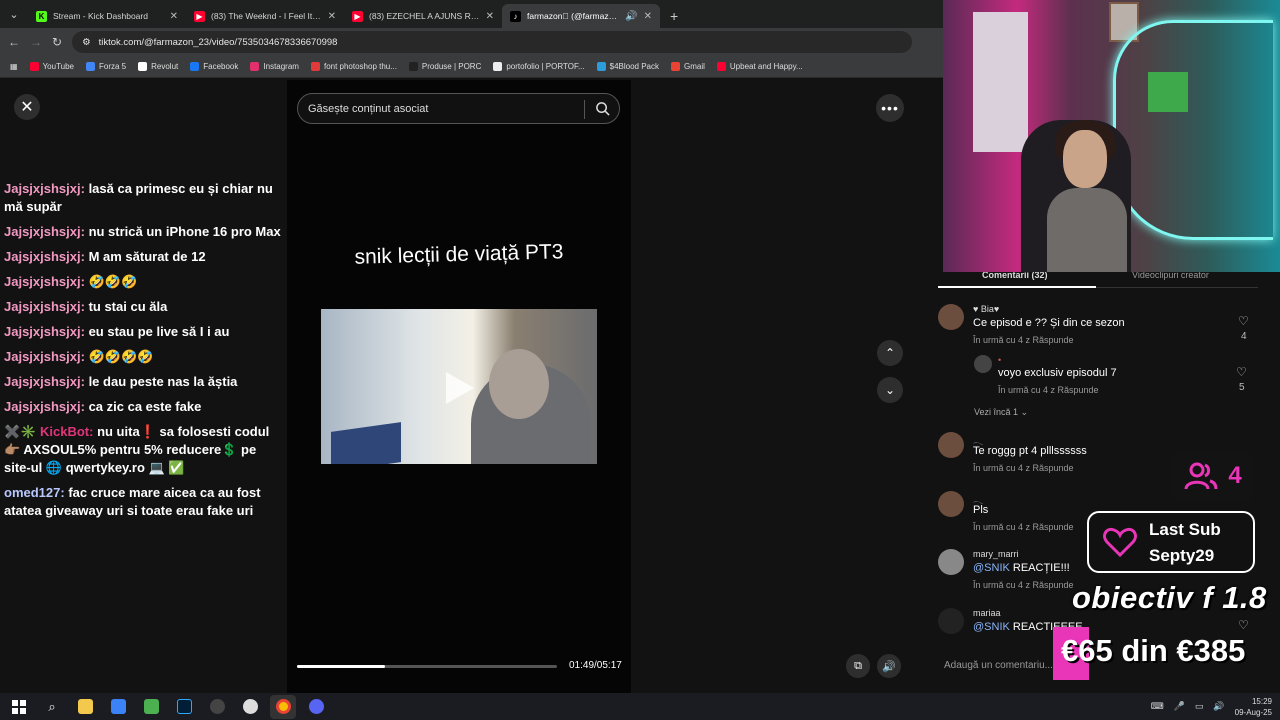 The width and height of the screenshot is (1280, 720). Describe the element at coordinates (890, 390) in the screenshot. I see `next-video-button: ⌄` at that location.